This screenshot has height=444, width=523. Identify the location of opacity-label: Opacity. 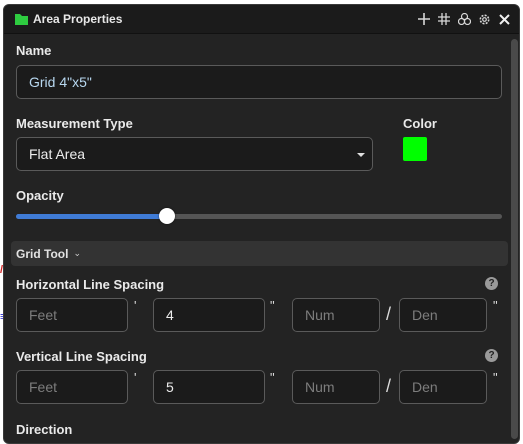
(40, 195).